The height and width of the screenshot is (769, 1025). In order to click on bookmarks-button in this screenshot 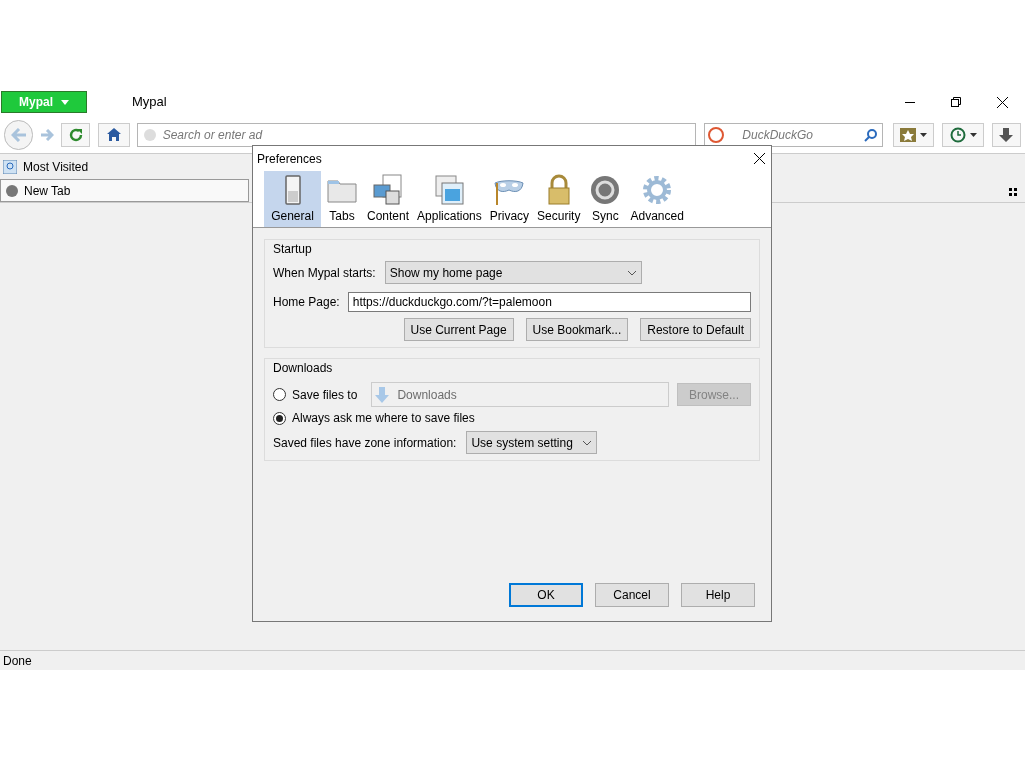, I will do `click(914, 134)`.